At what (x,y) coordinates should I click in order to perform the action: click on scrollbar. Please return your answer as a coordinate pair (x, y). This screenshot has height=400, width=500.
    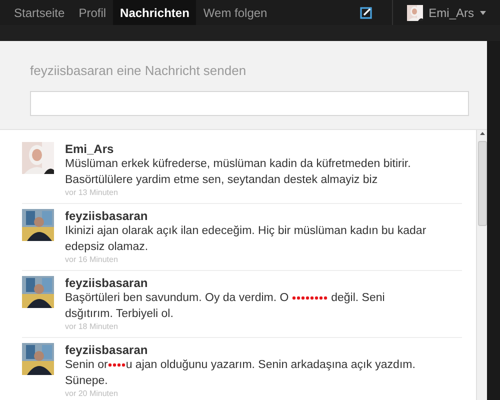
    Looking at the image, I should click on (481, 265).